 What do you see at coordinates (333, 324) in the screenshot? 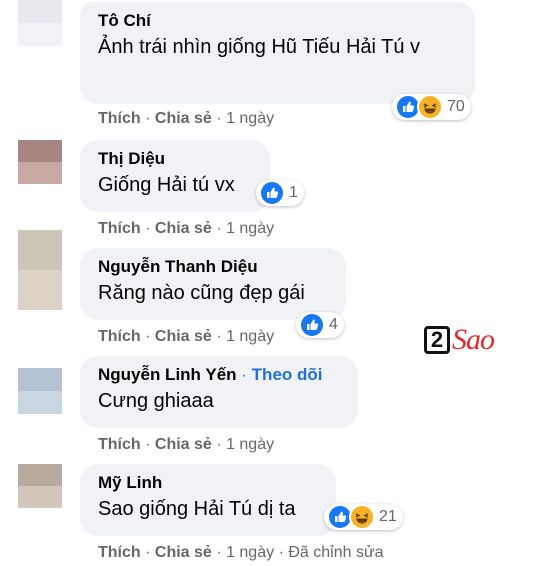
I see `reaction-count: 4` at bounding box center [333, 324].